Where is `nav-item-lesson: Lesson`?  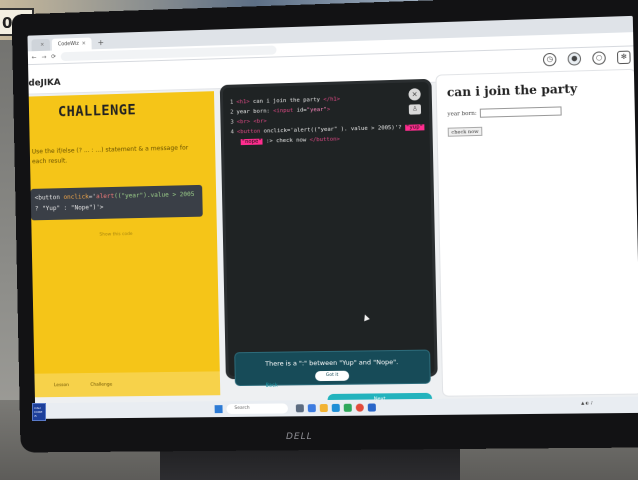 nav-item-lesson: Lesson is located at coordinates (61, 385).